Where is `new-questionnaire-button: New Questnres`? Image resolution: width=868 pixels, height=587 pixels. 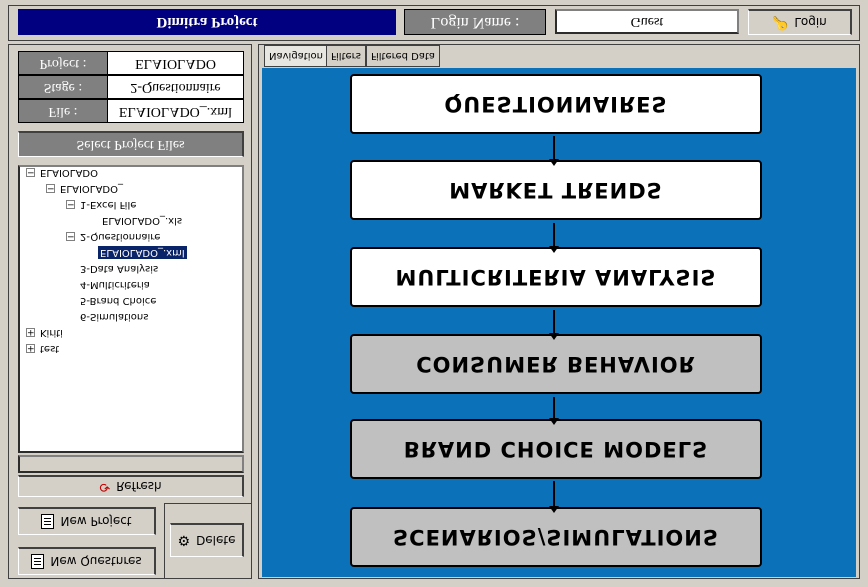
new-questionnaire-button: New Questnres is located at coordinates (87, 561).